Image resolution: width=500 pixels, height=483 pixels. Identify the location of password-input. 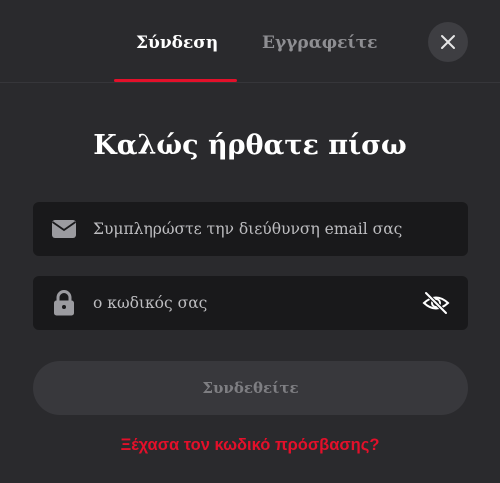
(253, 303).